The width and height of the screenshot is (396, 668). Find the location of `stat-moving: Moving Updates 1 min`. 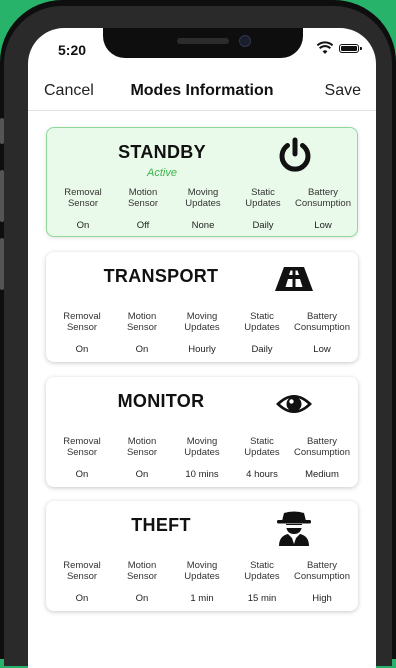

stat-moving: Moving Updates 1 min is located at coordinates (202, 582).